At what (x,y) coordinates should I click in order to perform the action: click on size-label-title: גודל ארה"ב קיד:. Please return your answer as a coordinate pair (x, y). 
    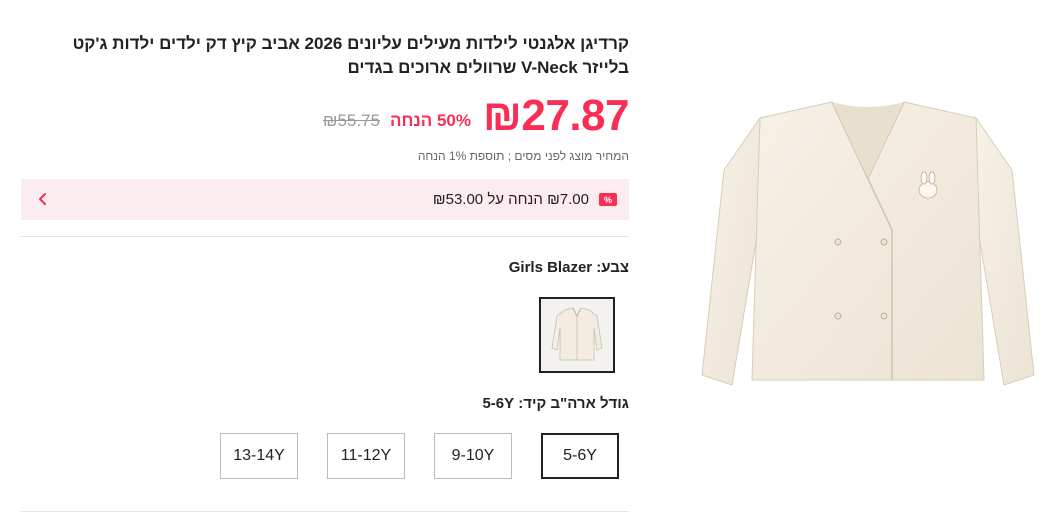
    Looking at the image, I should click on (573, 403).